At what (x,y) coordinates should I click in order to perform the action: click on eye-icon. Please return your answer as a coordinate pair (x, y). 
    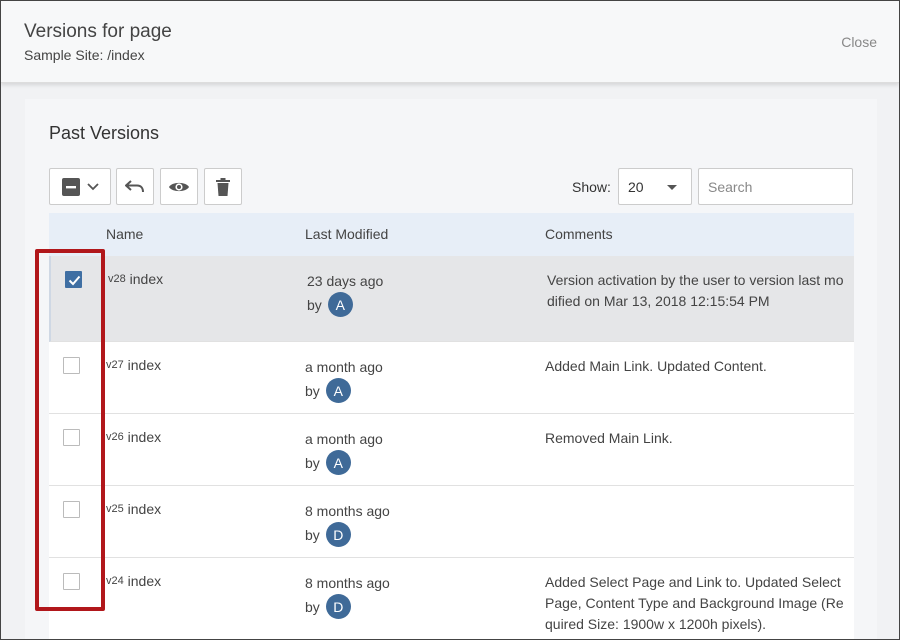
    Looking at the image, I should click on (179, 186).